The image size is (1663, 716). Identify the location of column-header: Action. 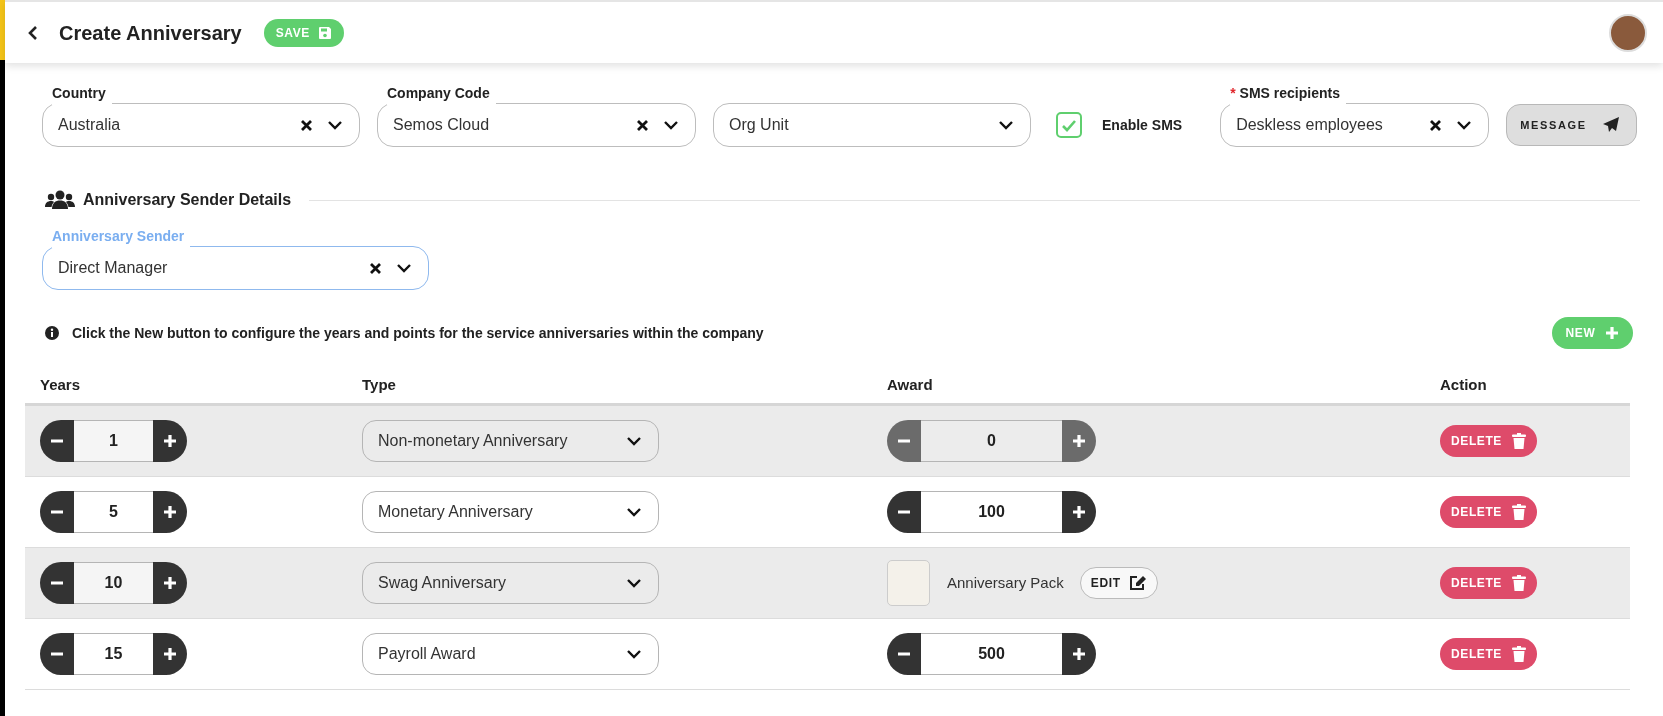
(1464, 385).